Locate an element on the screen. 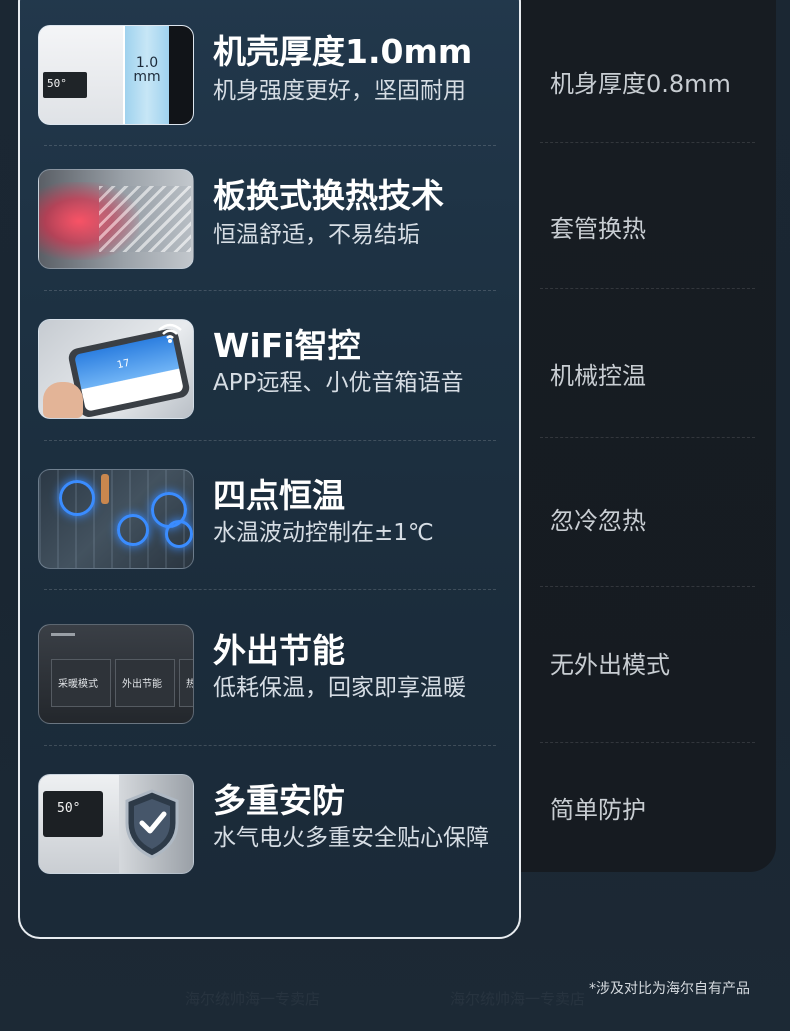  feature-wifi: 17 WiFi智控 APP远程、小优音箱语音 is located at coordinates (269, 389).